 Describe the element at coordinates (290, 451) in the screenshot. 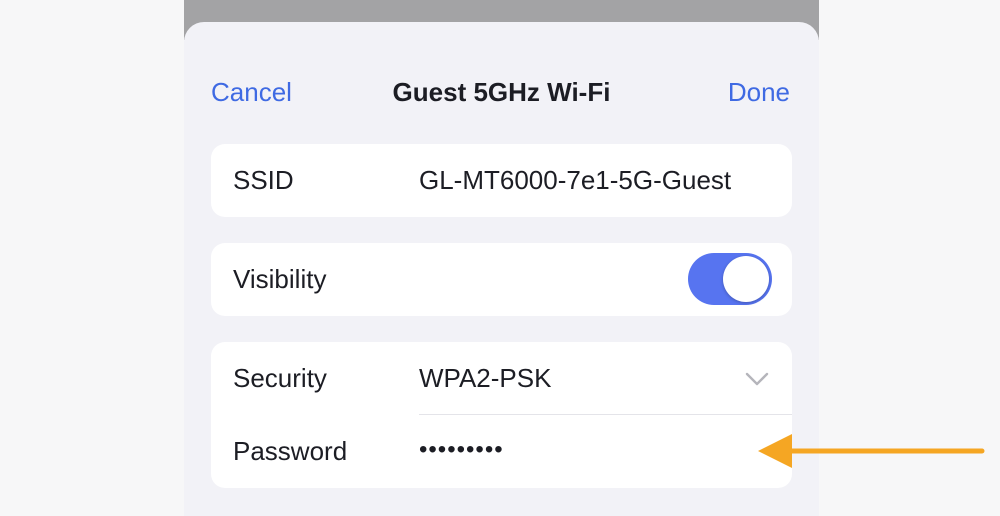

I see `password-label: Password` at that location.